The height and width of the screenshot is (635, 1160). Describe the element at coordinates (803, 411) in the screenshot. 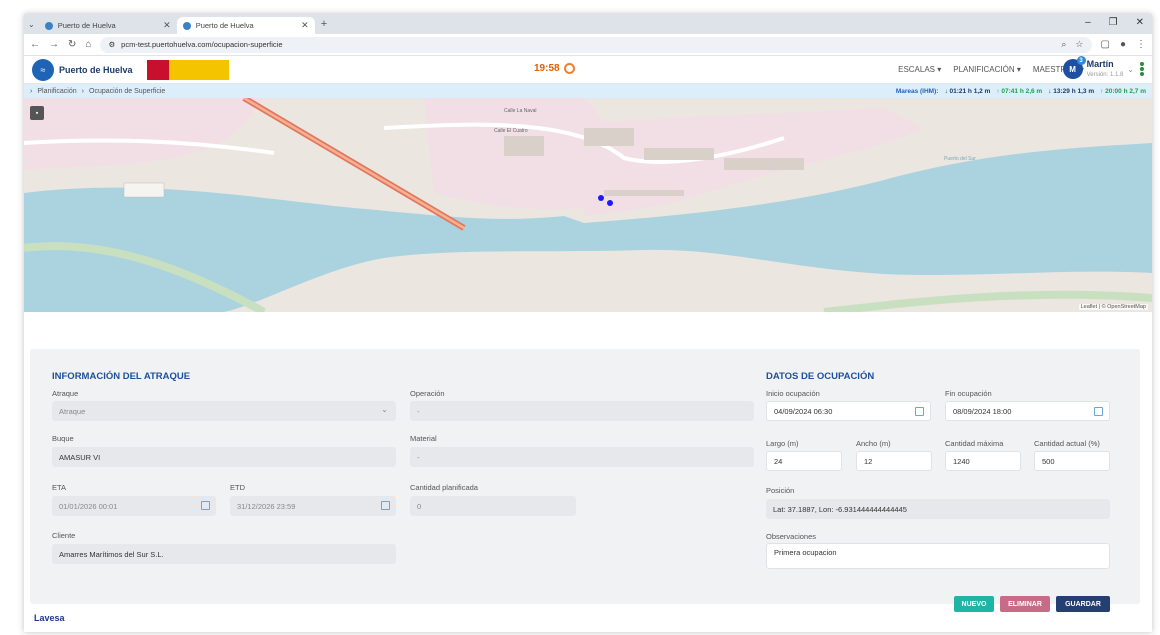

I see `inicio-value: 04/09/2024 06:30` at that location.